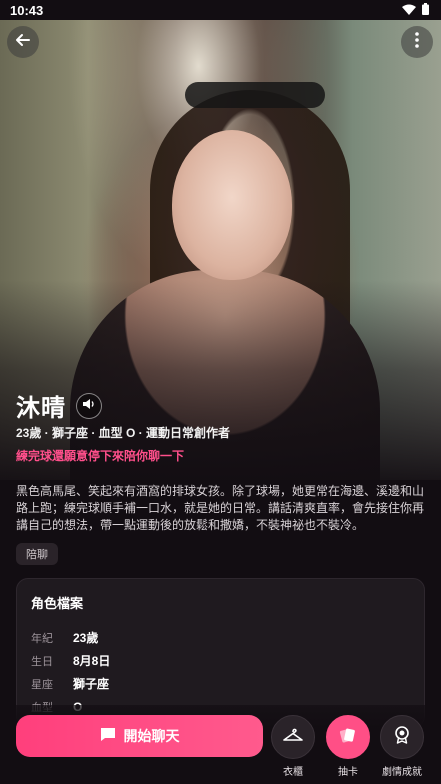  What do you see at coordinates (57, 603) in the screenshot?
I see `profile-title: 角色檔案` at bounding box center [57, 603].